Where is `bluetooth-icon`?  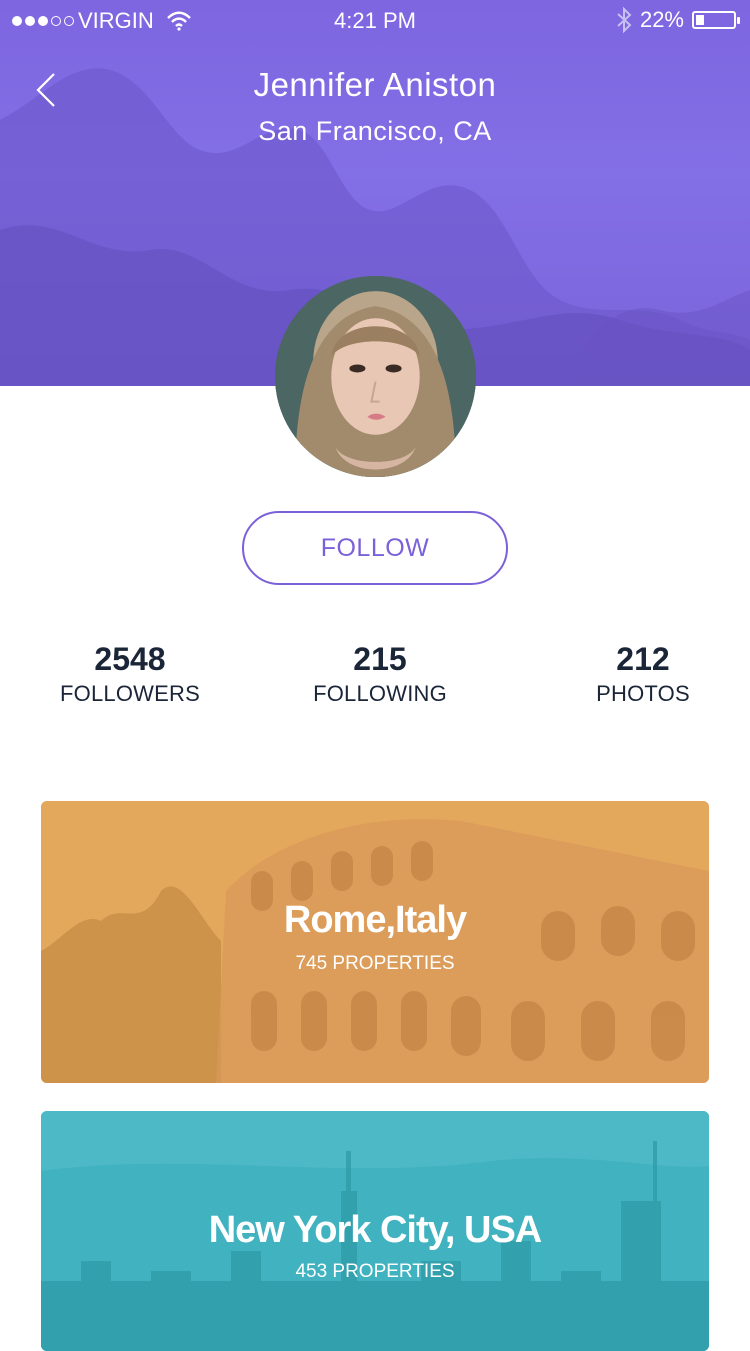 bluetooth-icon is located at coordinates (624, 20).